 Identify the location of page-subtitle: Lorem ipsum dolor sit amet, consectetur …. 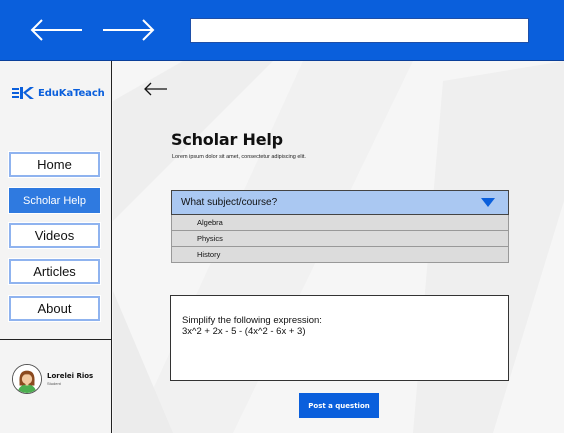
(239, 157).